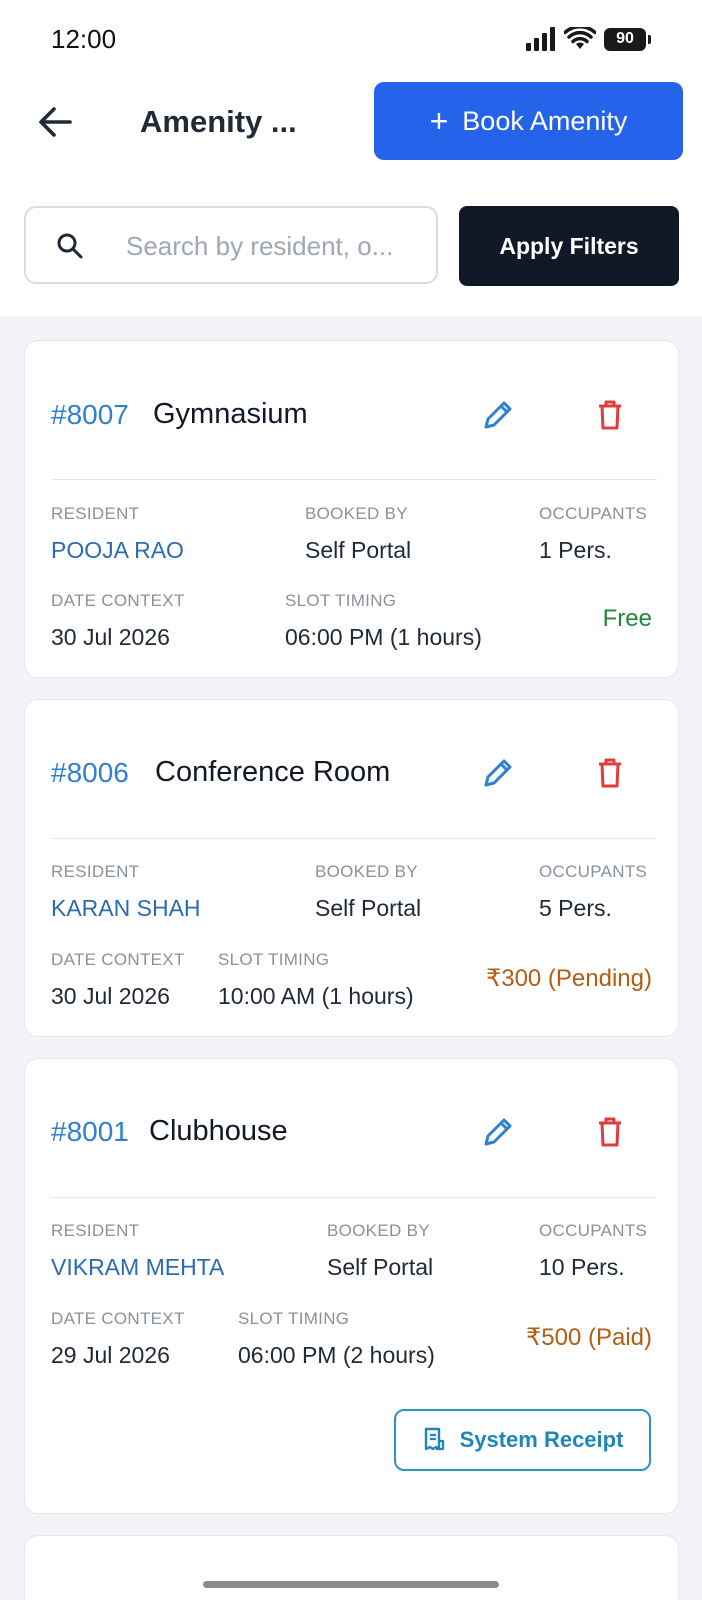 The image size is (702, 1600). I want to click on status-icons: 90, so click(588, 39).